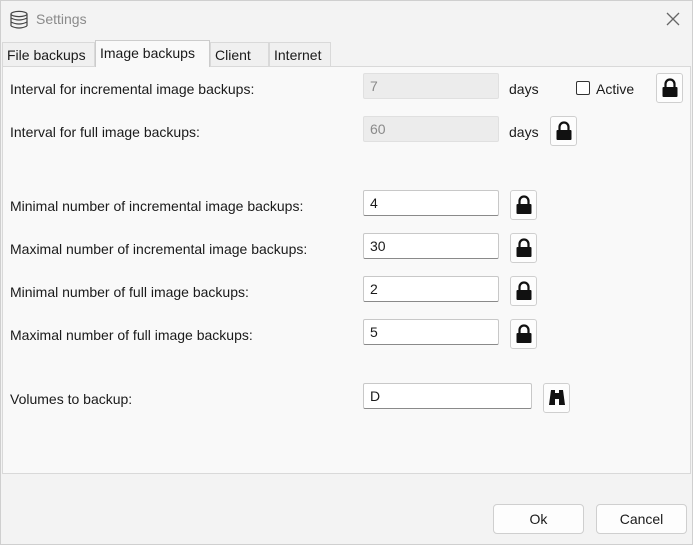  What do you see at coordinates (19, 20) in the screenshot?
I see `database-icon` at bounding box center [19, 20].